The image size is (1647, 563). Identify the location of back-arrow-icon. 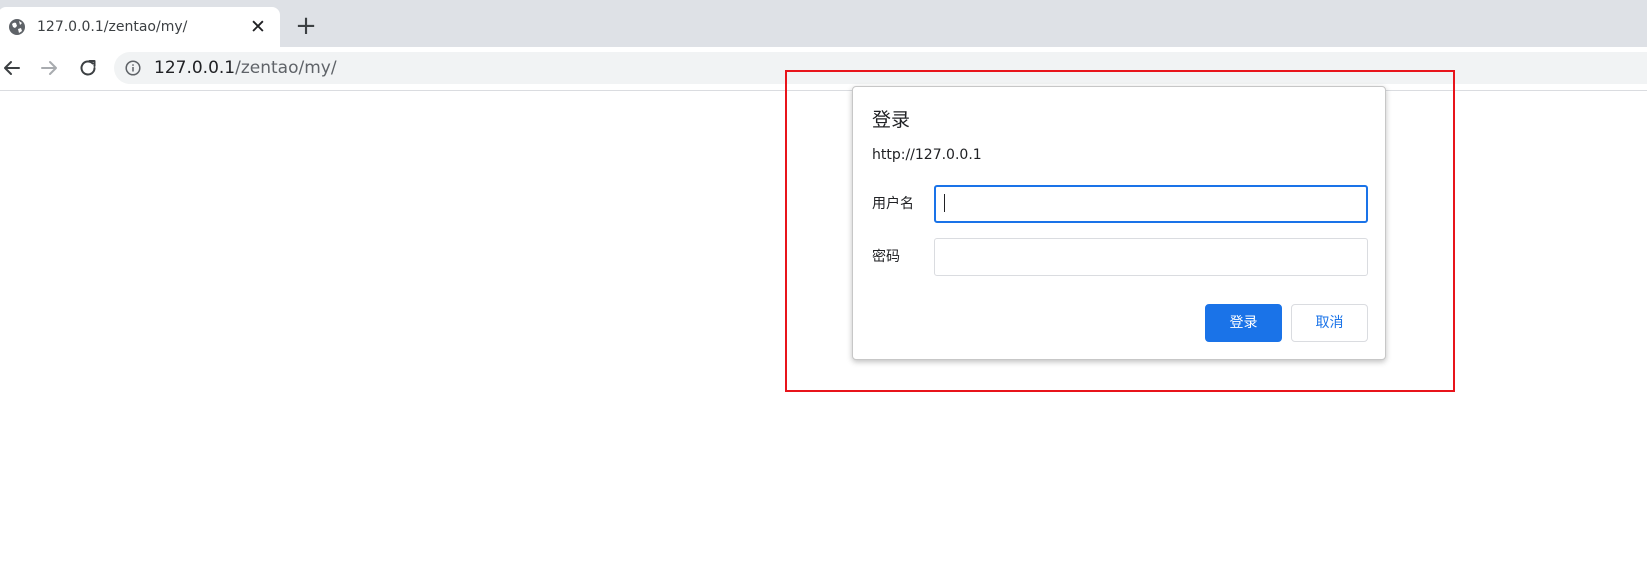
(12, 68).